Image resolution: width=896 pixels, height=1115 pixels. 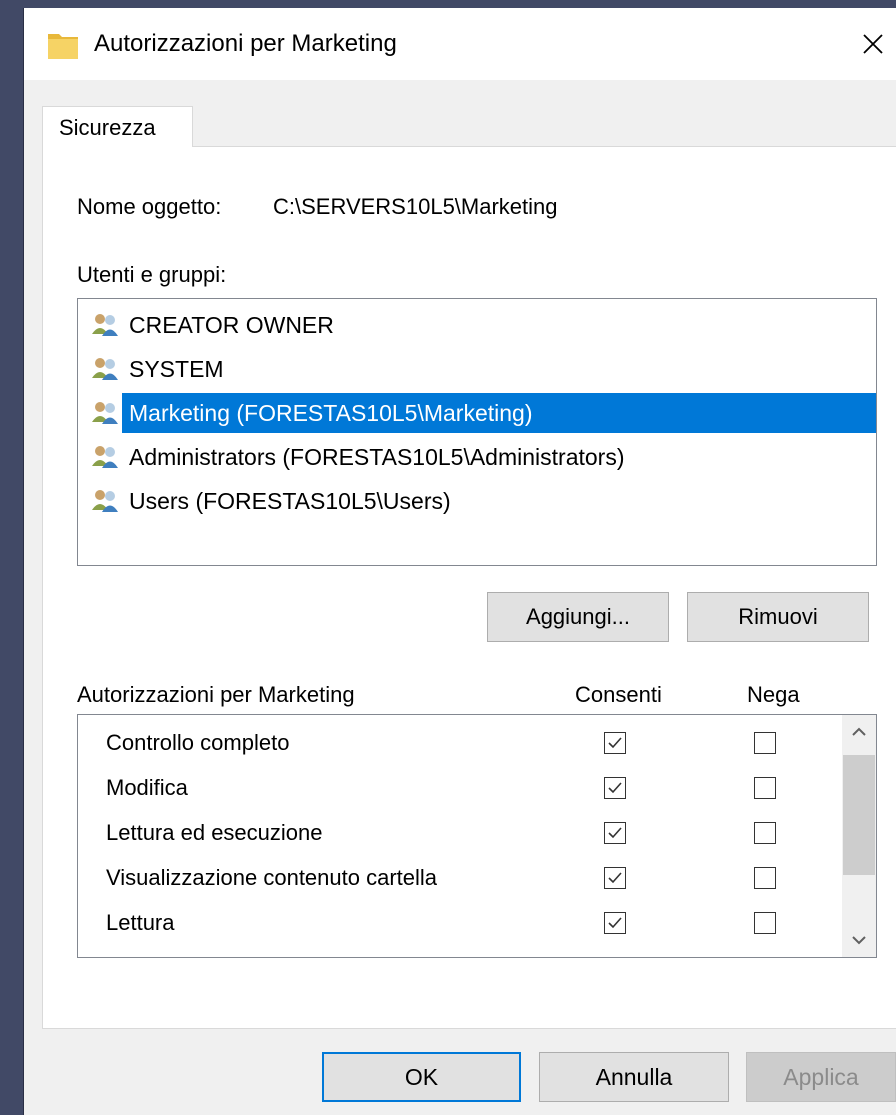 What do you see at coordinates (618, 694) in the screenshot?
I see `allow-column-header: Consenti` at bounding box center [618, 694].